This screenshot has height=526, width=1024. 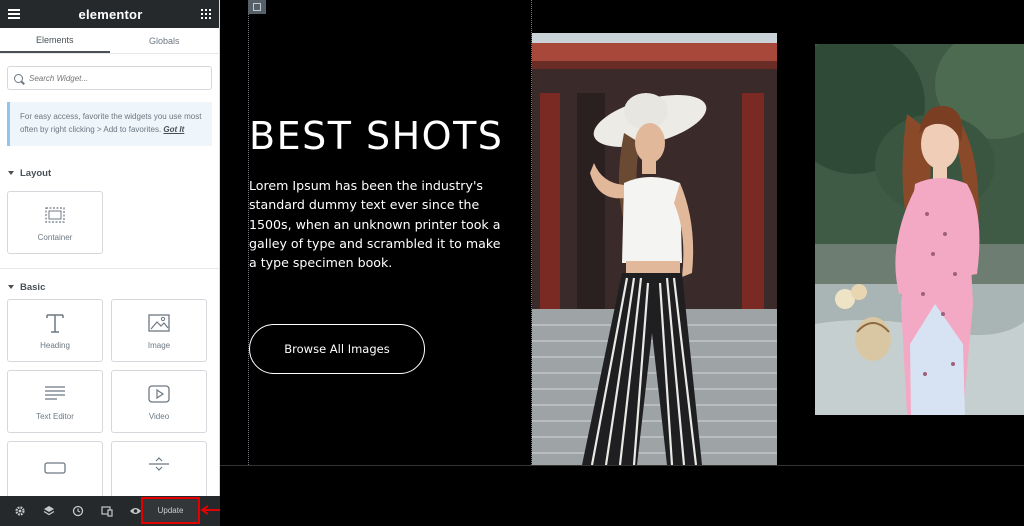 I want to click on search-input, so click(x=114, y=78).